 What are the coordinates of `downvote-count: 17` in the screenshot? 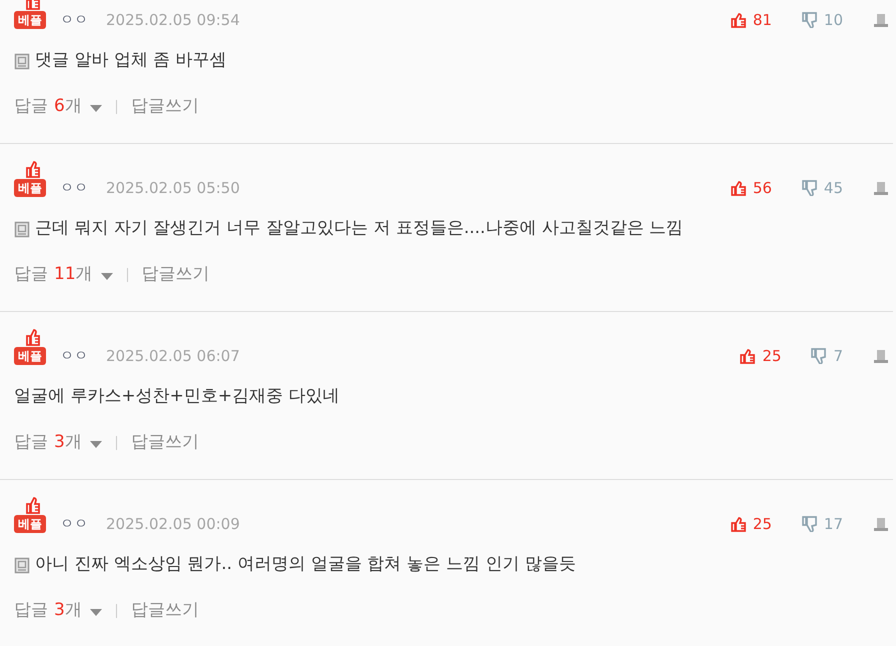 It's located at (833, 524).